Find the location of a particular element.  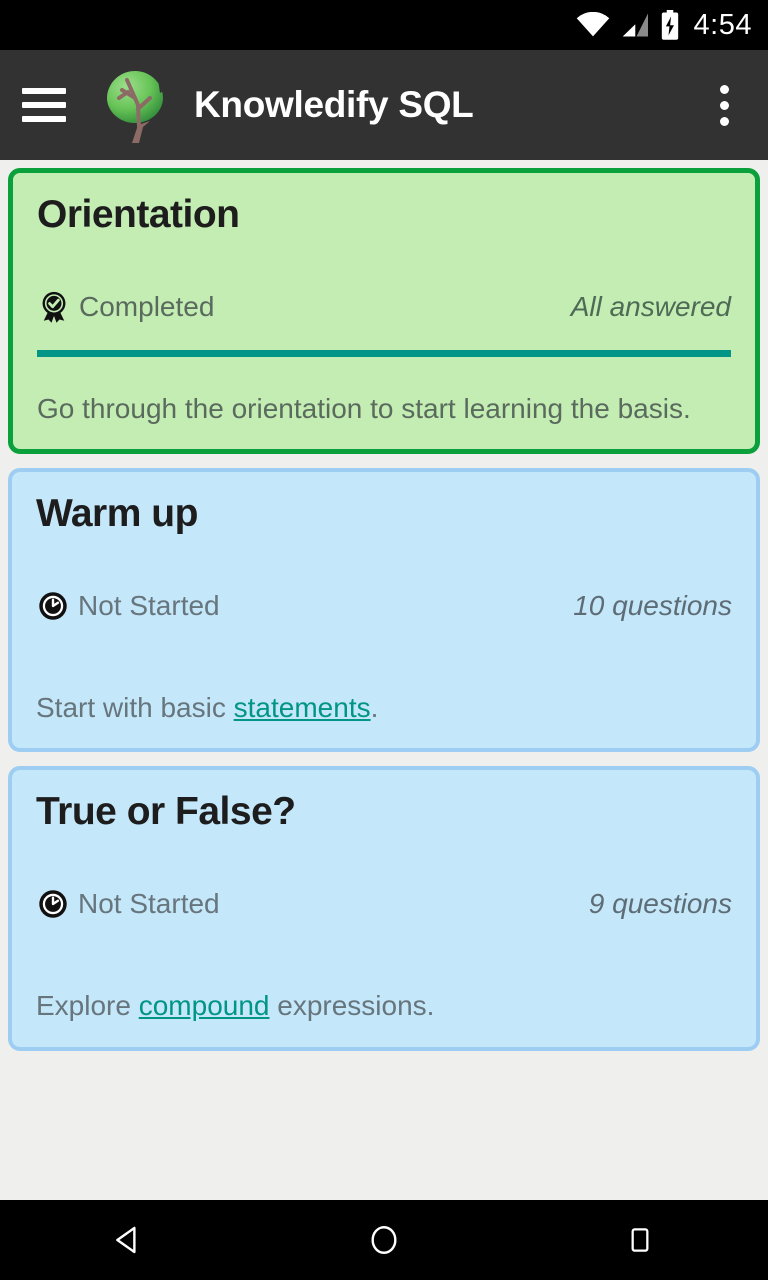

status-bar: 4:54 is located at coordinates (384, 25).